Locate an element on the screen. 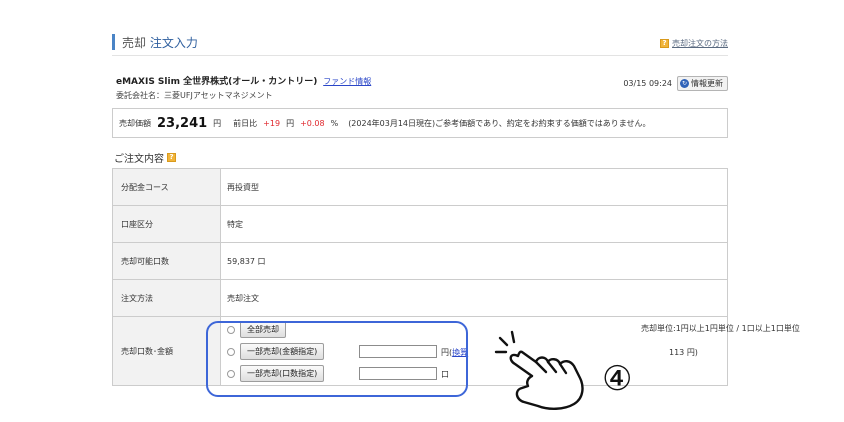 The width and height of the screenshot is (844, 422). datetime-text: 03/15 09:24 is located at coordinates (647, 83).